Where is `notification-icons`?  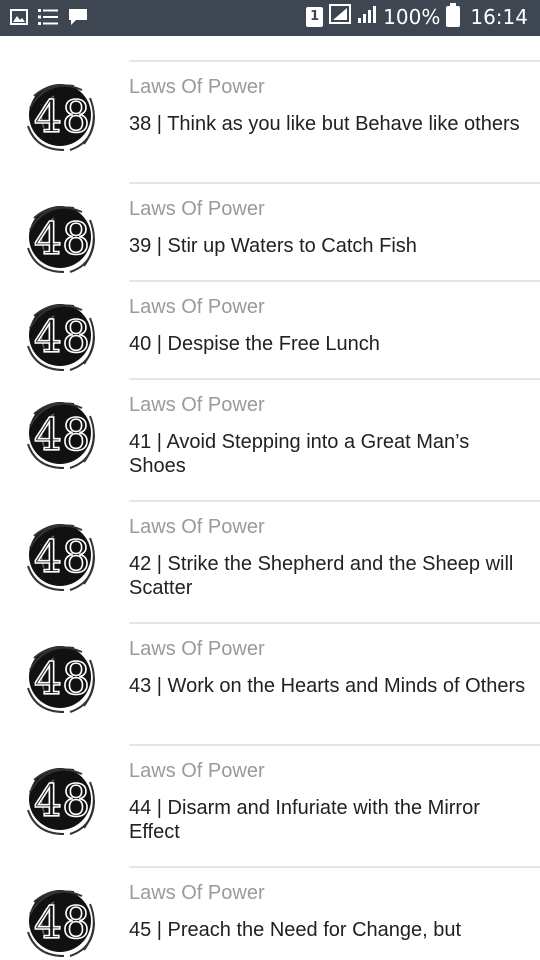
notification-icons is located at coordinates (49, 19).